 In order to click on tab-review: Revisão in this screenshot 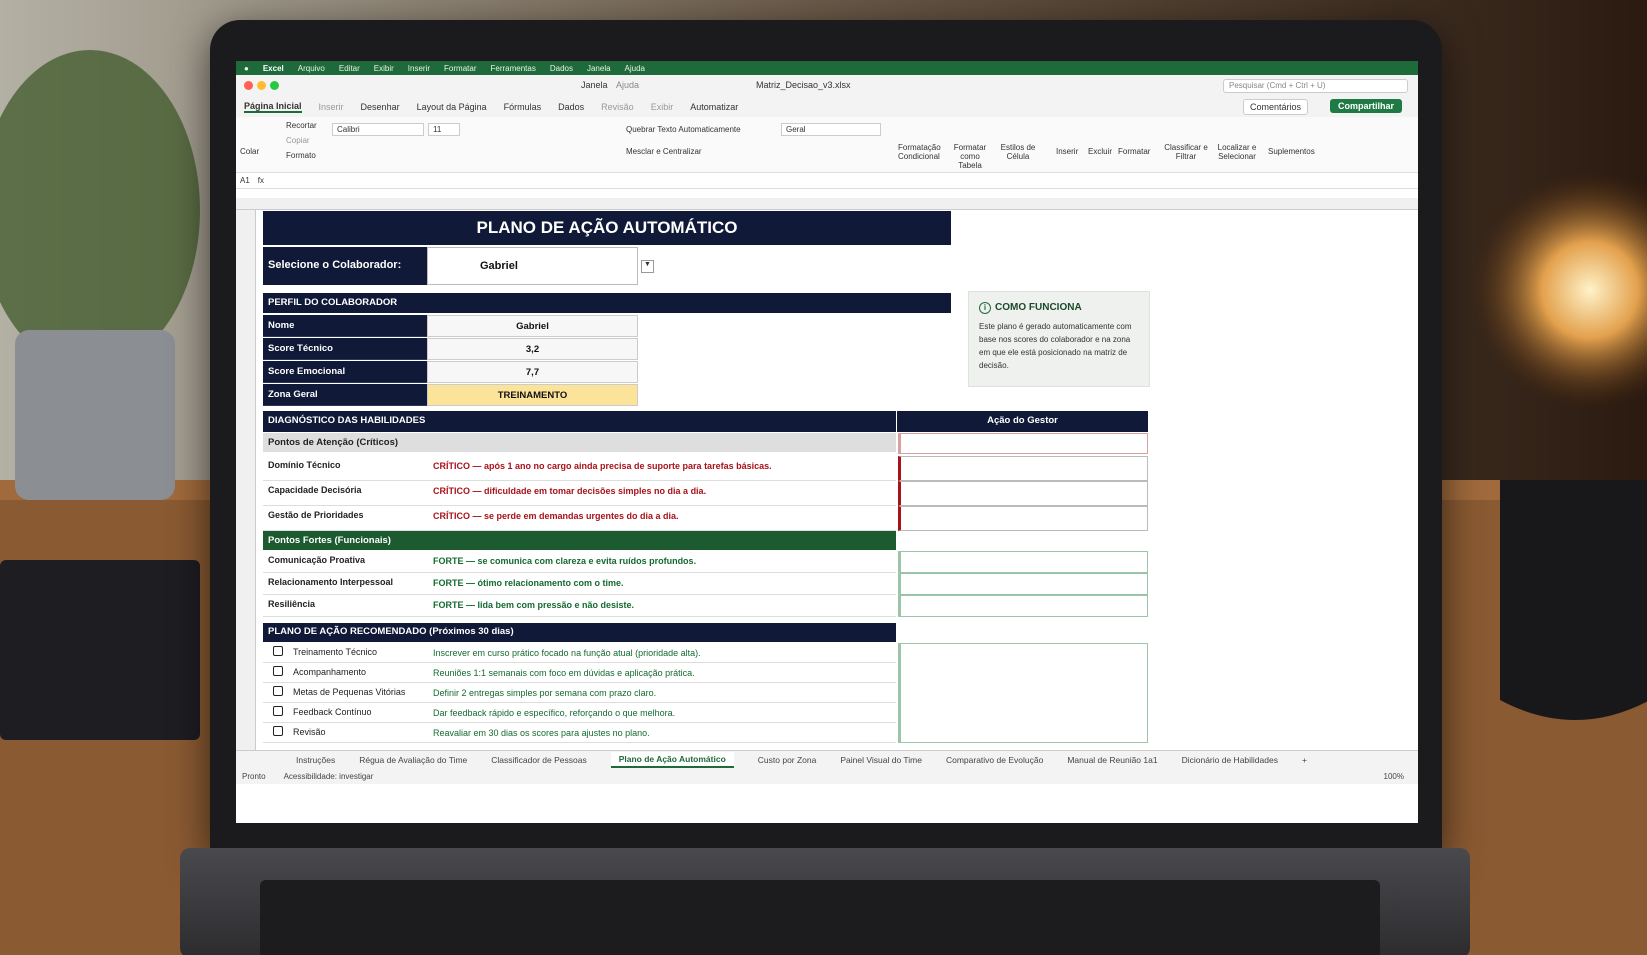, I will do `click(617, 107)`.